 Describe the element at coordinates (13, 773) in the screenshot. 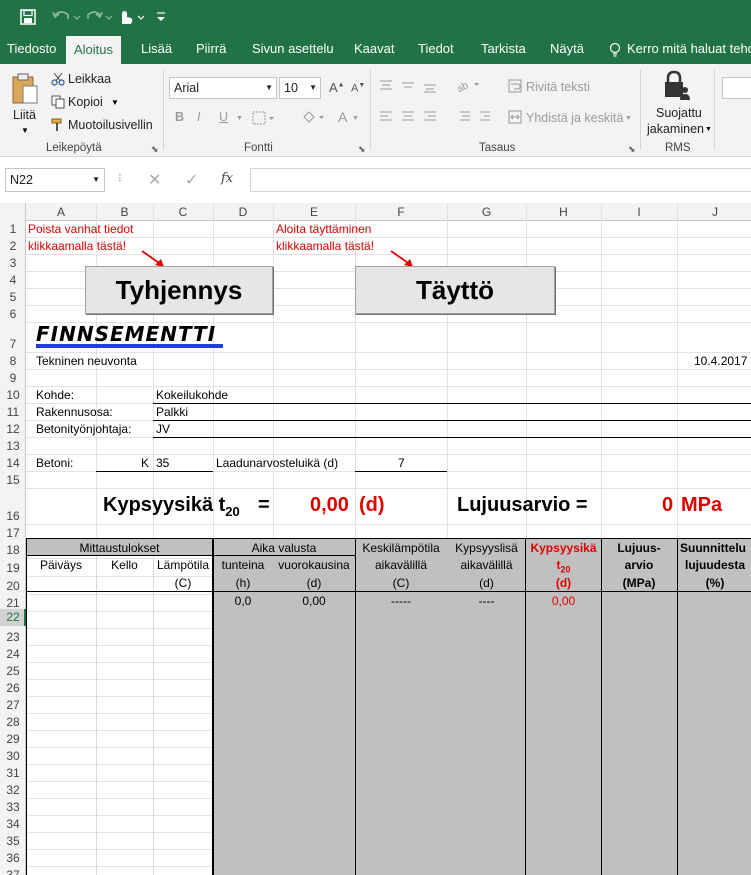

I see `row-header-31: 31` at that location.